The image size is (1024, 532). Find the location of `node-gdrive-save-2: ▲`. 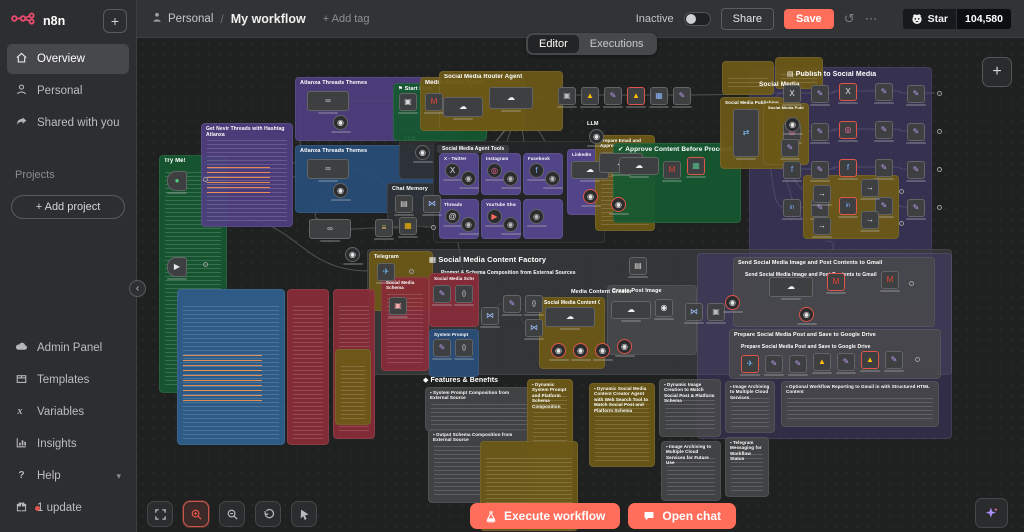

node-gdrive-save-2: ▲ is located at coordinates (870, 360).